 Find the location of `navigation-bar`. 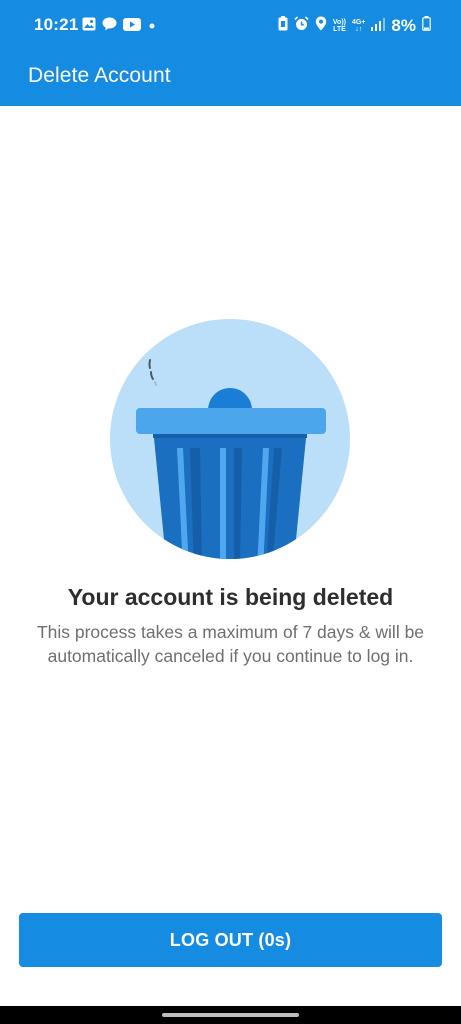

navigation-bar is located at coordinates (230, 1015).